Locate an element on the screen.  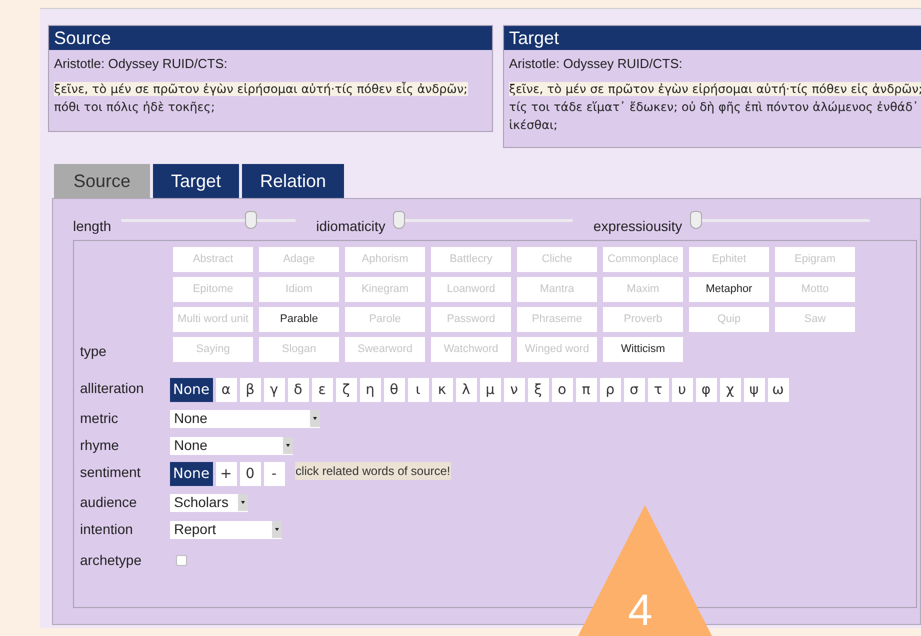
panel-header: Source is located at coordinates (270, 38).